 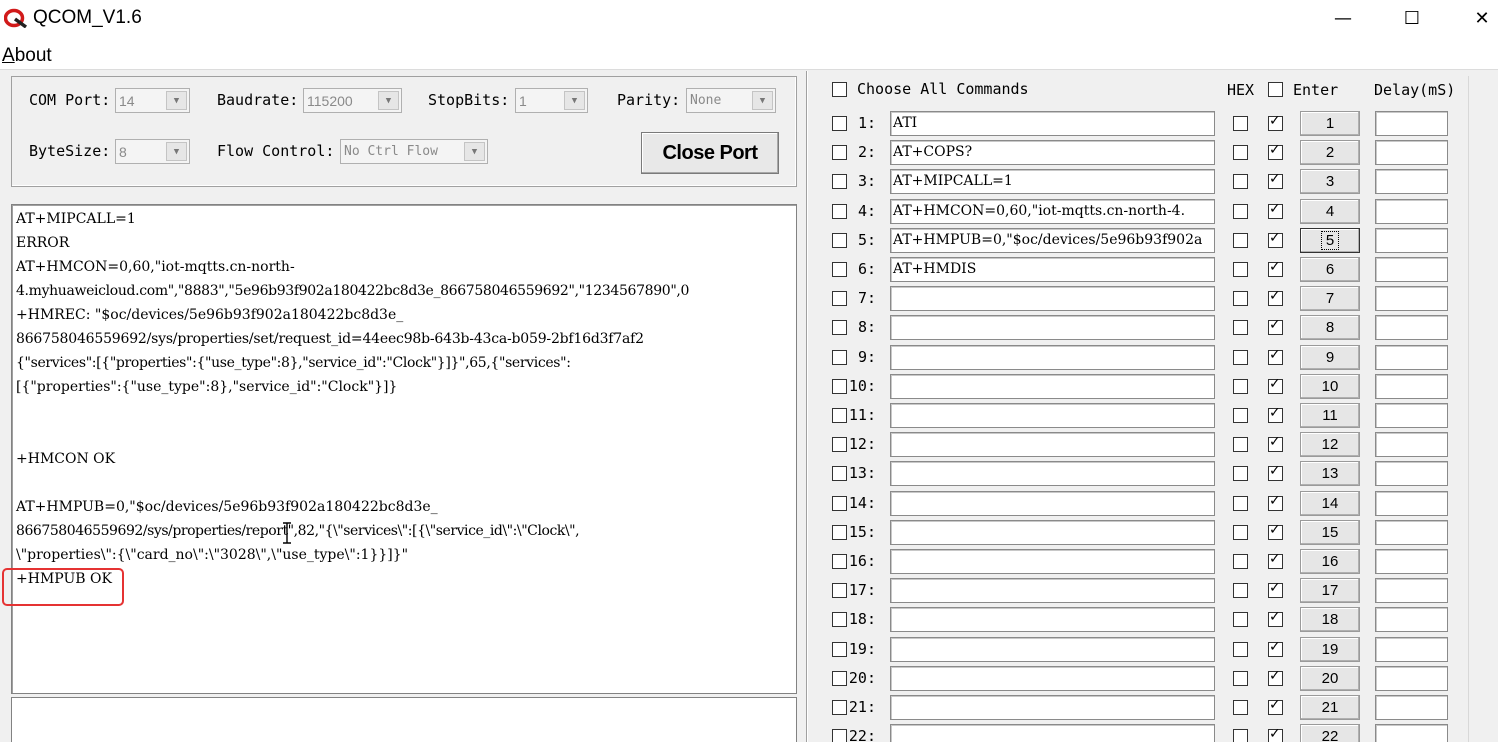 What do you see at coordinates (1343, 18) in the screenshot?
I see `minimize-button: —` at bounding box center [1343, 18].